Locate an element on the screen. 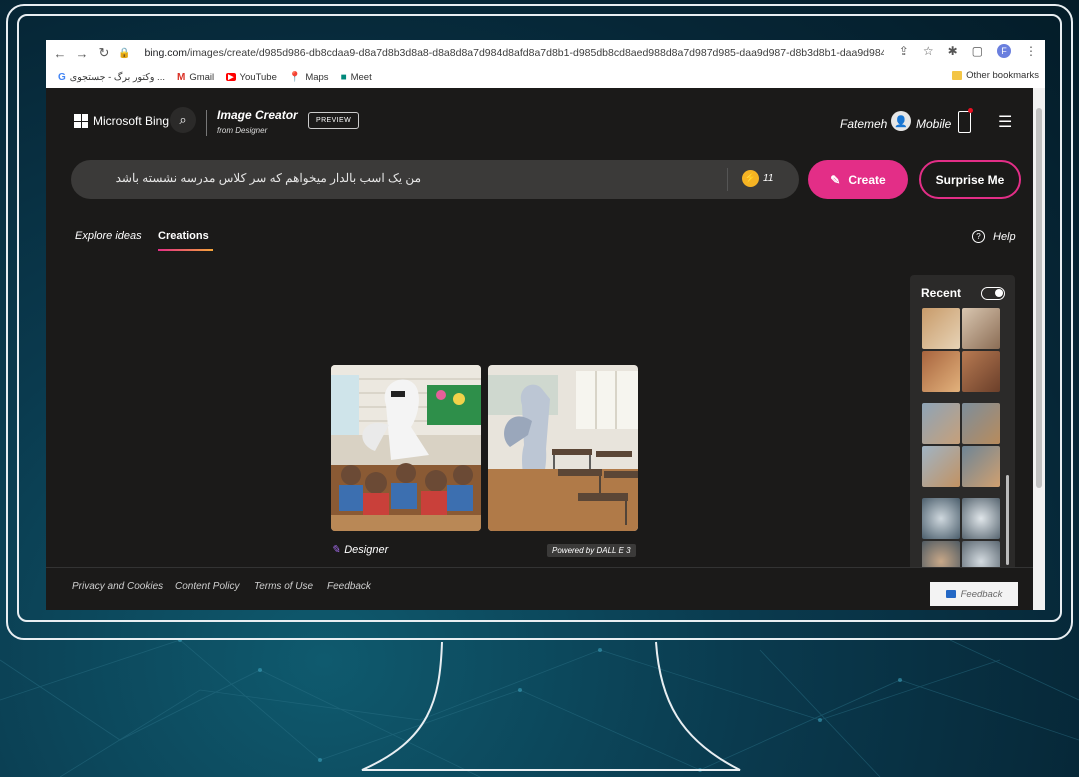 Image resolution: width=1079 pixels, height=777 pixels. bing-logo: Microsoft Bing is located at coordinates (121, 121).